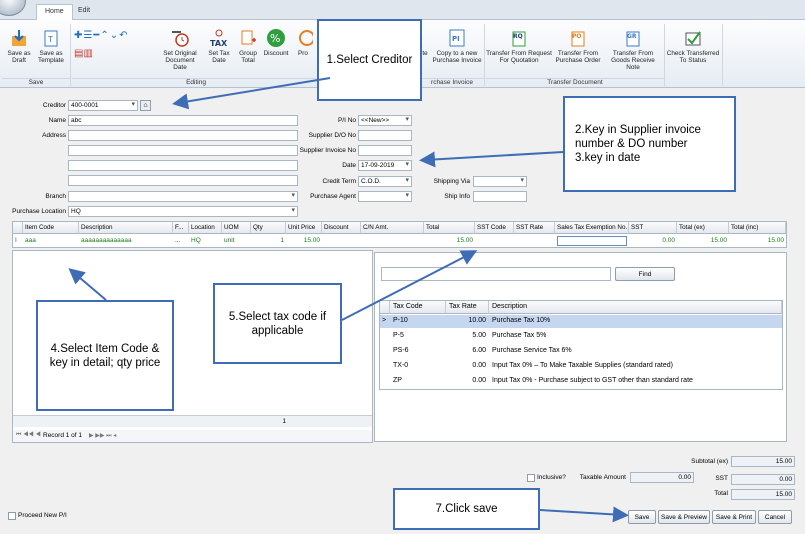  I want to click on shipping-via-combo, so click(500, 181).